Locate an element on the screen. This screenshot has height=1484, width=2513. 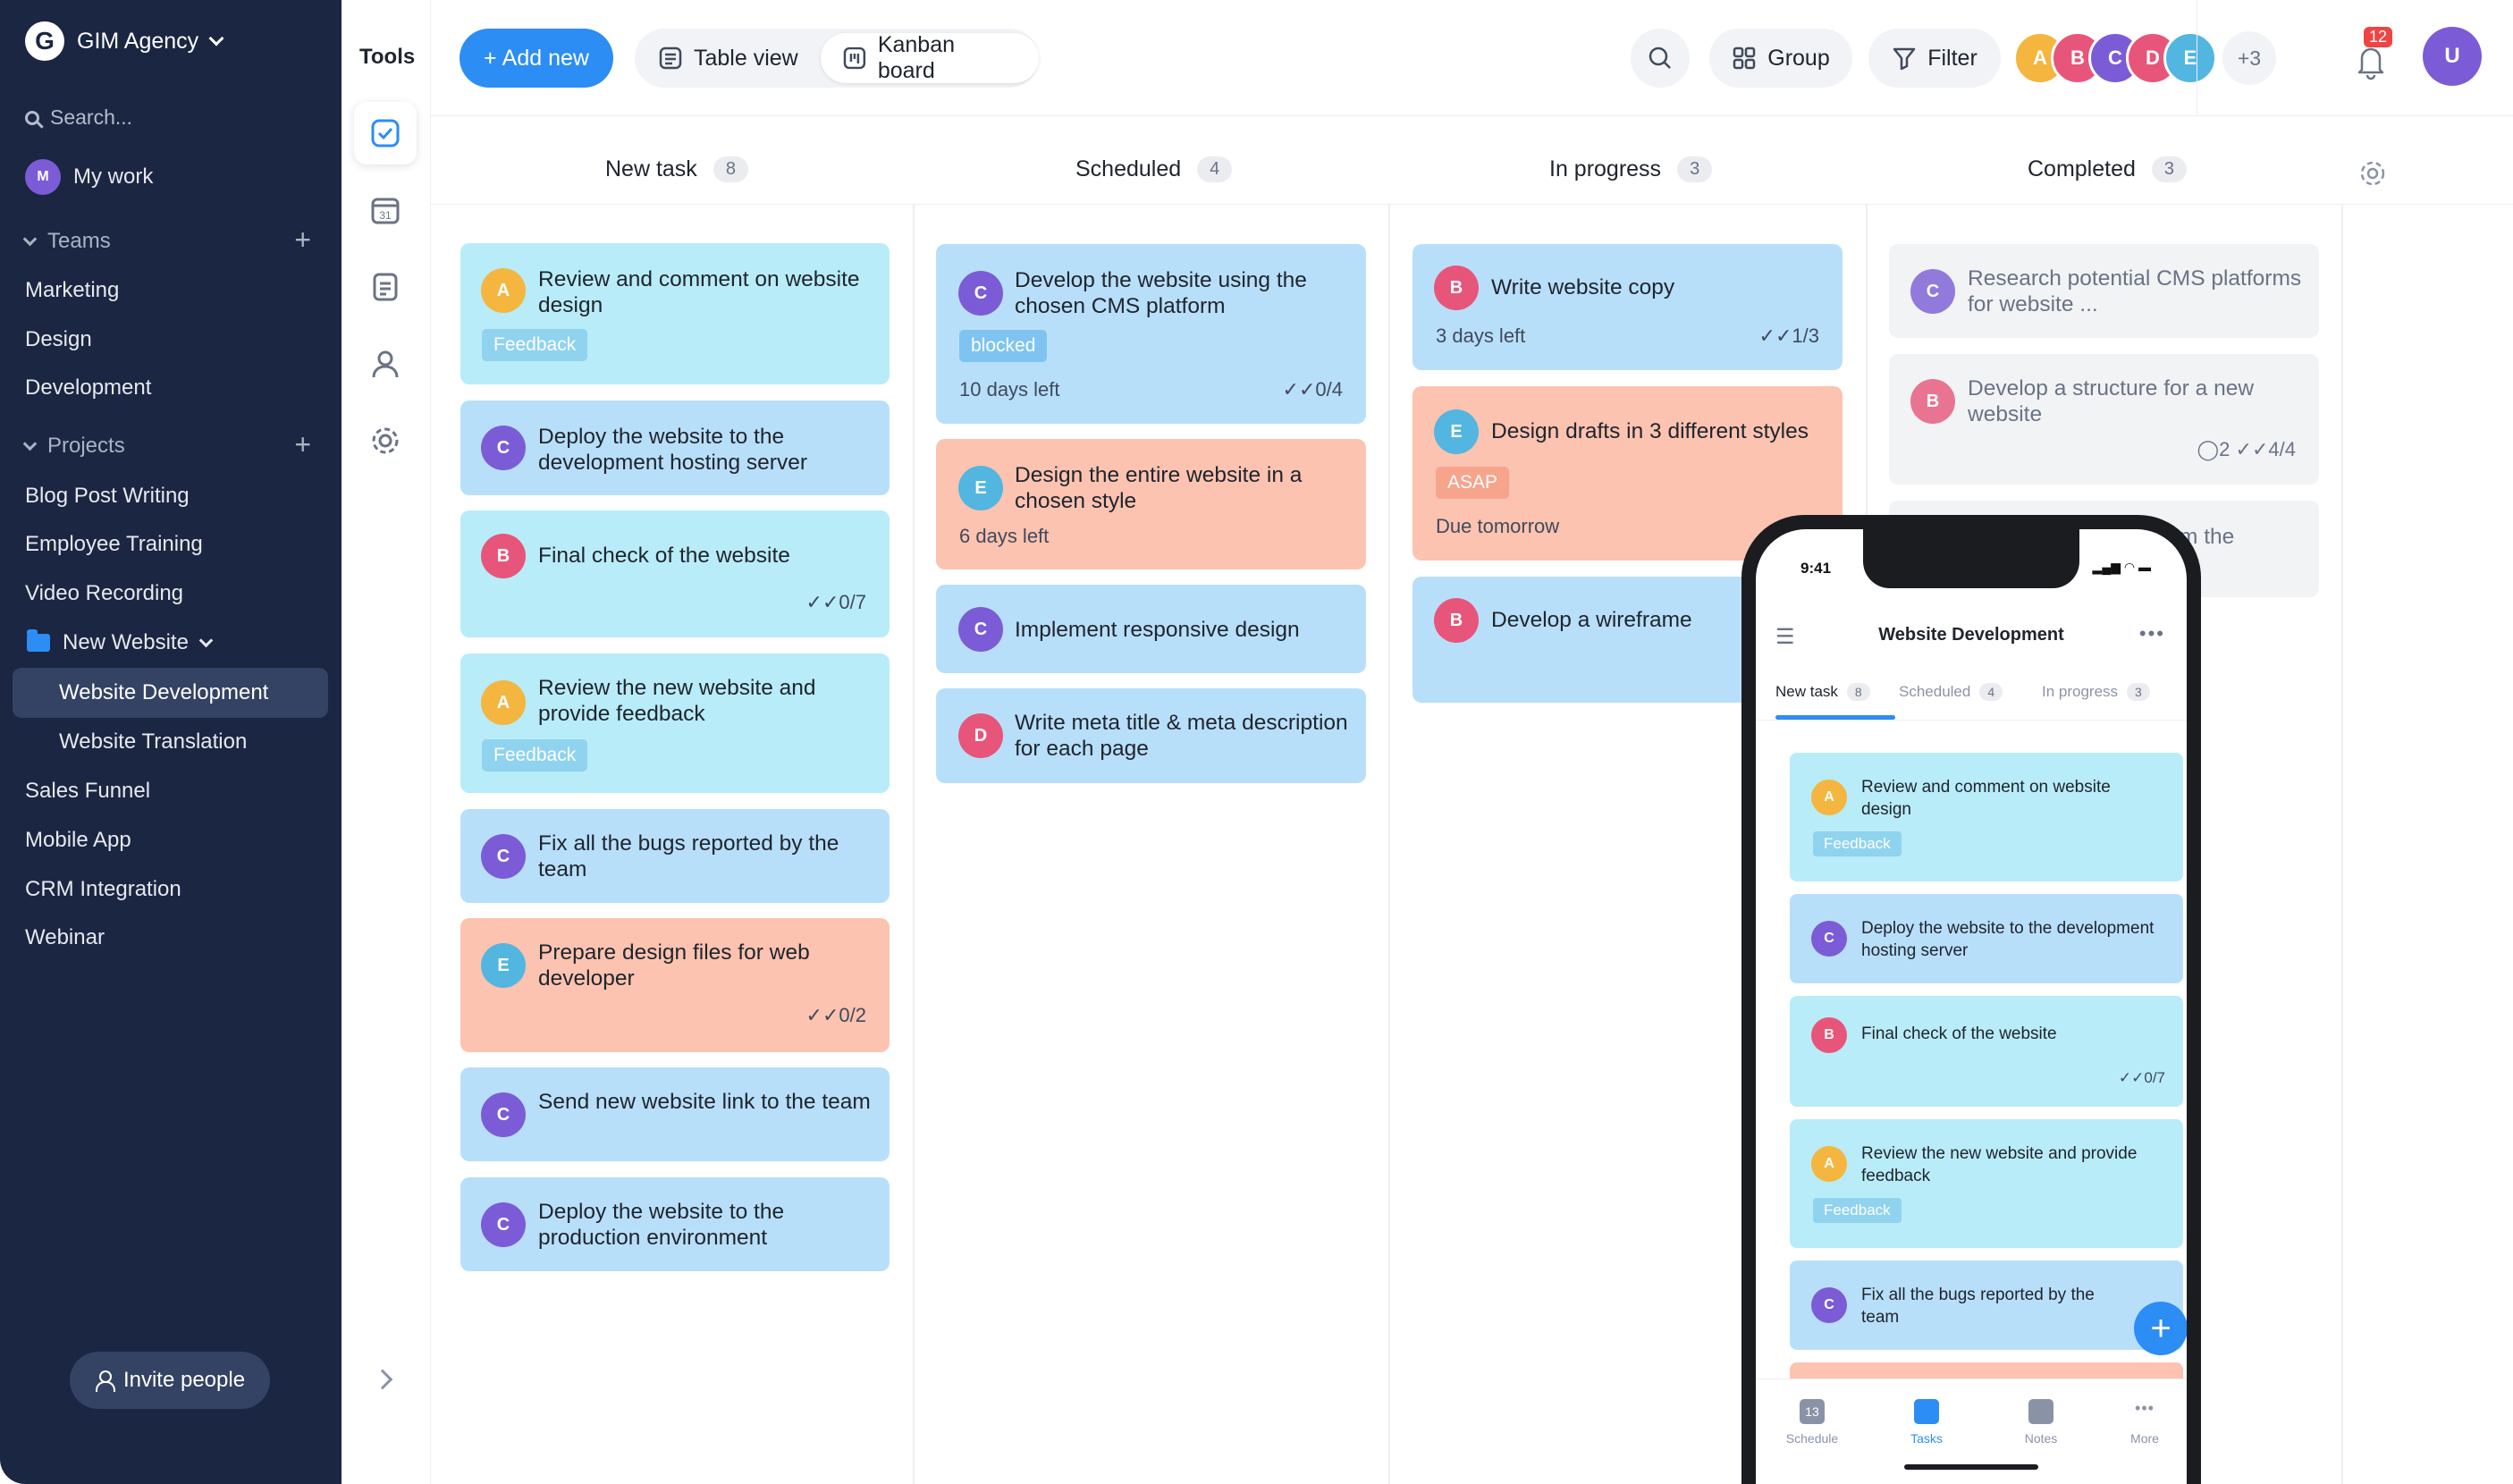
tab-scheduled: Scheduled 4 is located at coordinates (1951, 692).